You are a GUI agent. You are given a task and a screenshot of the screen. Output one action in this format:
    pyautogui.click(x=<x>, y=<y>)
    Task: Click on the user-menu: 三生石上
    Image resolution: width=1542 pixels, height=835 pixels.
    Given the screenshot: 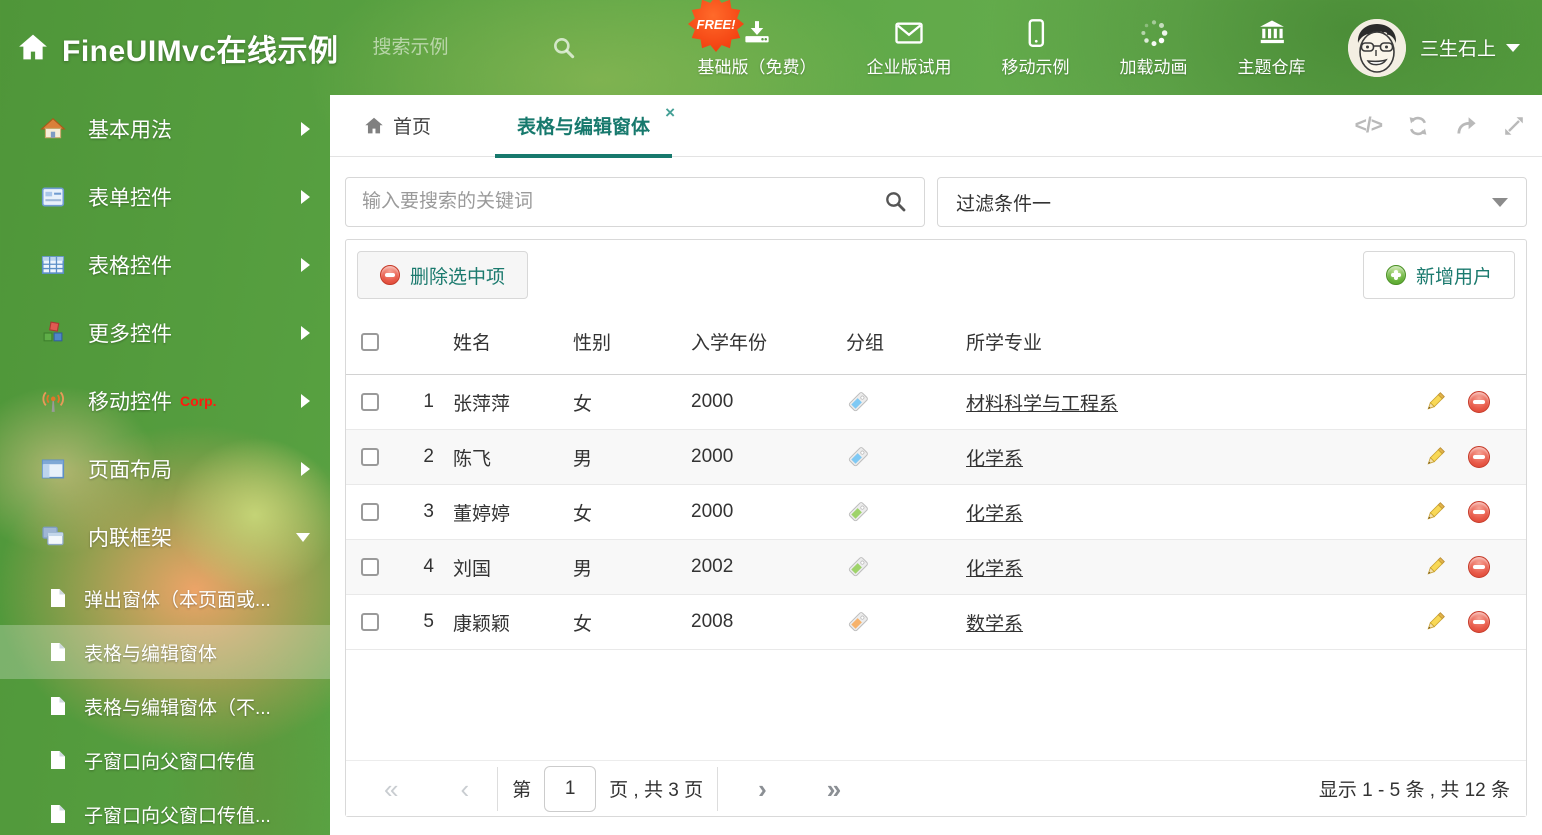 What is the action you would take?
    pyautogui.click(x=1433, y=47)
    